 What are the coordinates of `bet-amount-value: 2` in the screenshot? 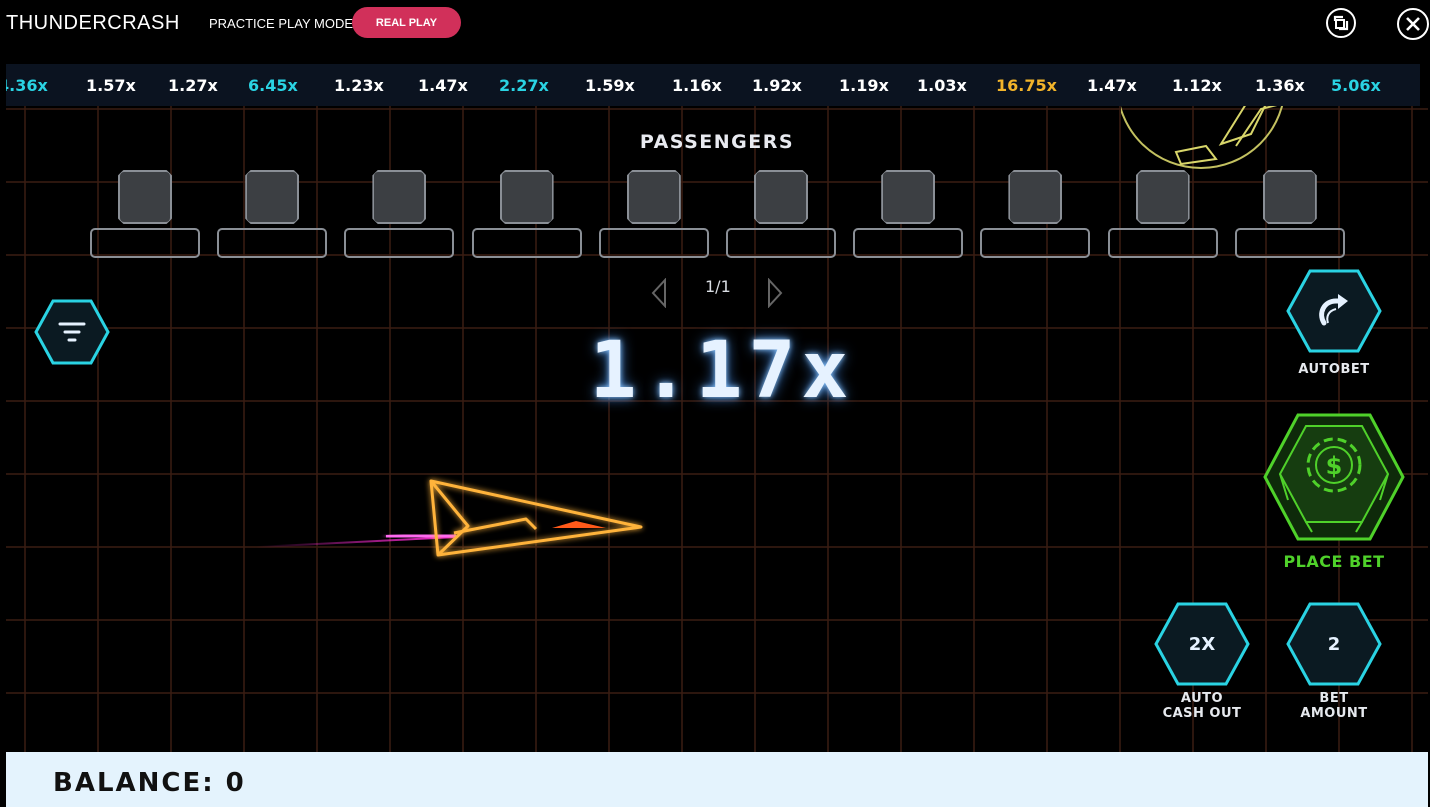 It's located at (1334, 644).